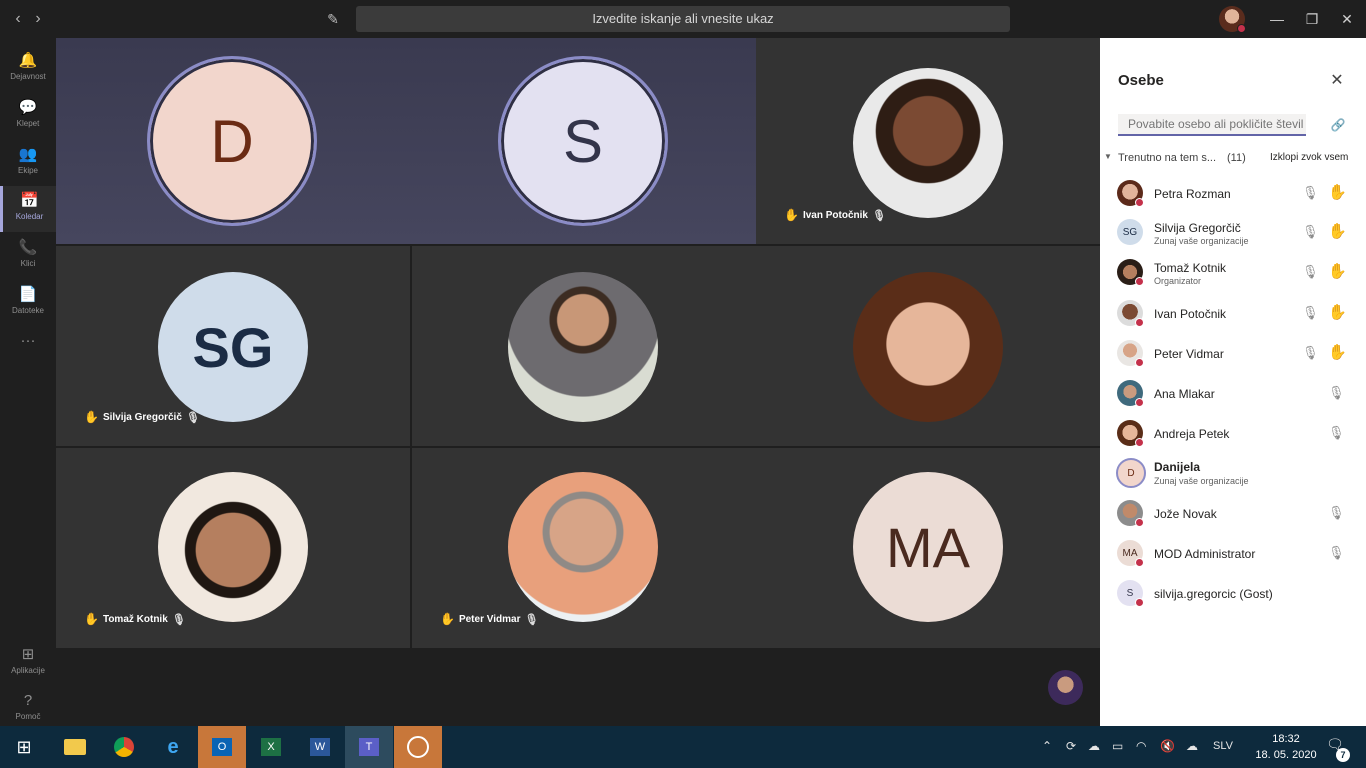 The image size is (1366, 768). Describe the element at coordinates (418, 747) in the screenshot. I see `photos-icon` at that location.